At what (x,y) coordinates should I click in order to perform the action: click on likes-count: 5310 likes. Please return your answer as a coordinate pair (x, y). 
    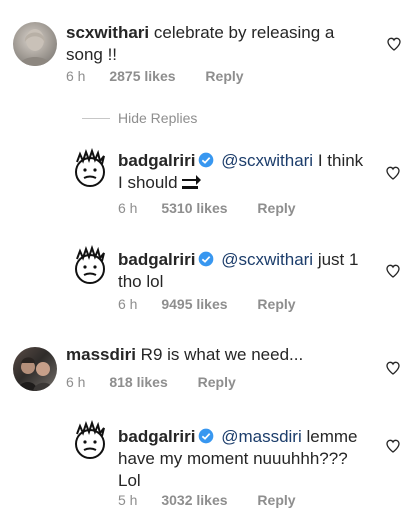
    Looking at the image, I should click on (194, 208).